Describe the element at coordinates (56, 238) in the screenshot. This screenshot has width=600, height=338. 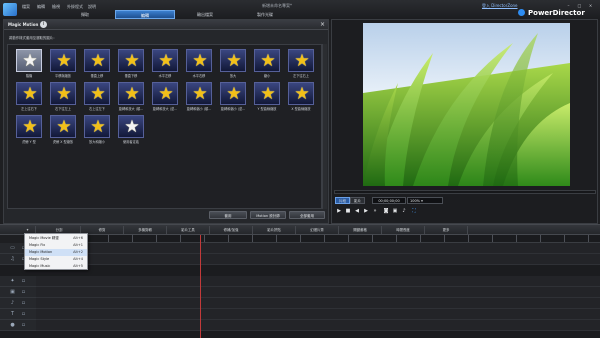
I see `menu-item-magic-movie: Magic Movie 精靈 Alt+6` at that location.